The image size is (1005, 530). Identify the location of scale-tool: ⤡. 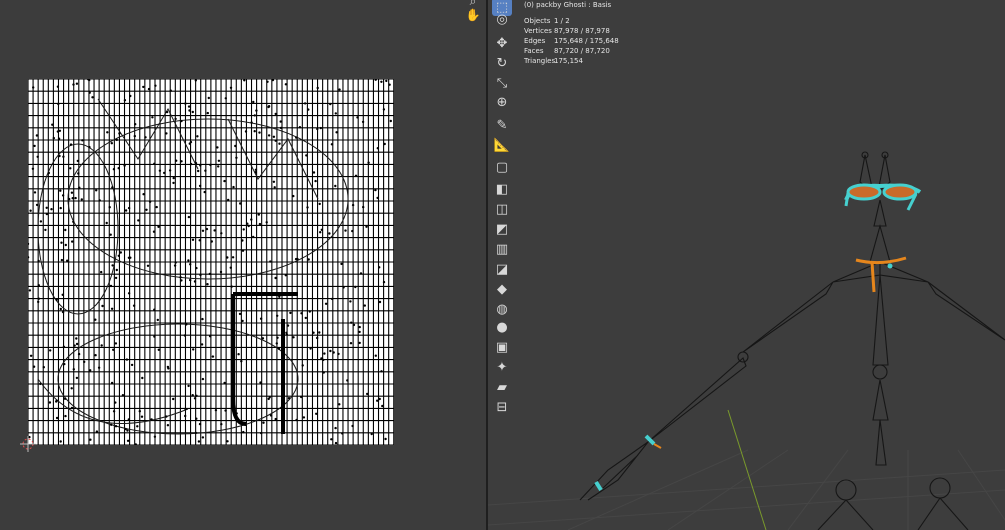
(502, 83).